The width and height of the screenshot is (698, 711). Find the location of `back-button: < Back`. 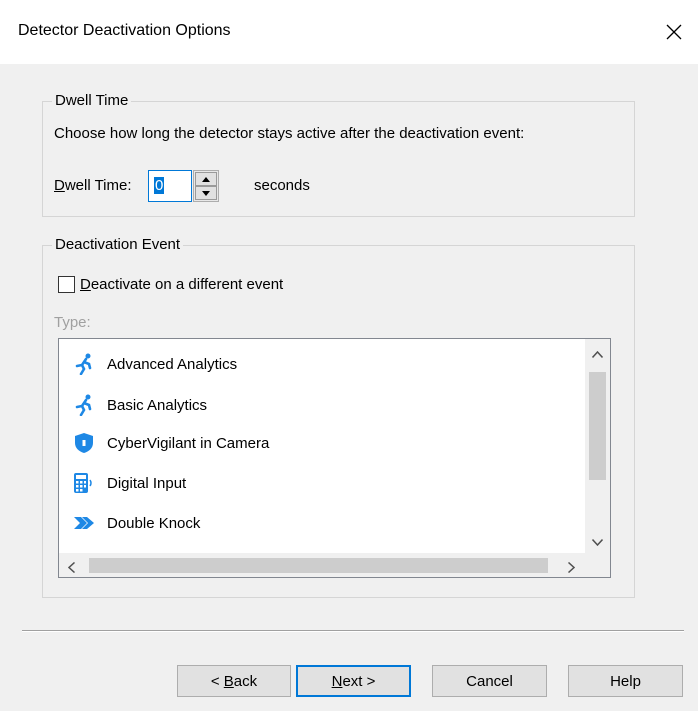

back-button: < Back is located at coordinates (234, 681).